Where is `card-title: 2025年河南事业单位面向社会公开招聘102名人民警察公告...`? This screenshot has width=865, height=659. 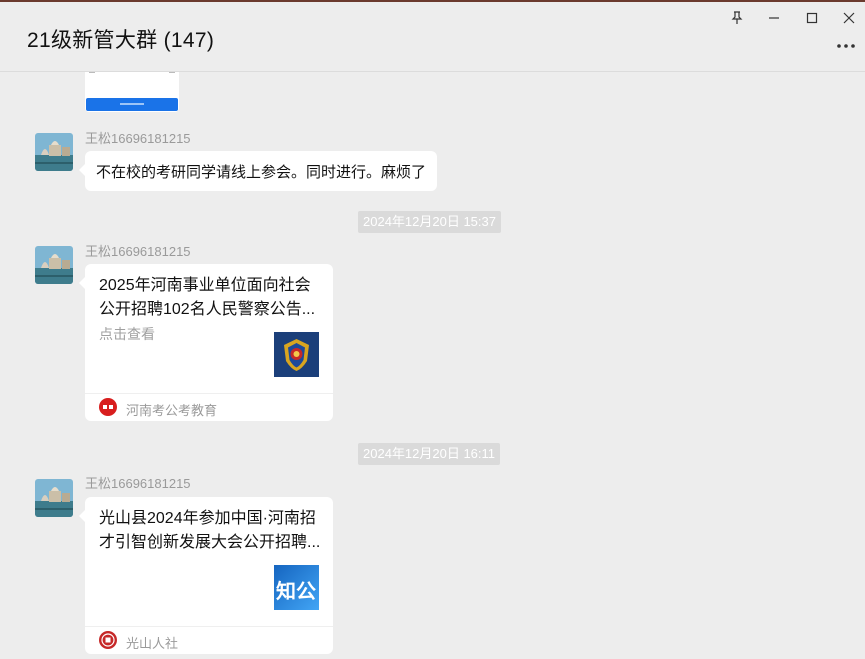 card-title: 2025年河南事业单位面向社会公开招聘102名人民警察公告... is located at coordinates (207, 297).